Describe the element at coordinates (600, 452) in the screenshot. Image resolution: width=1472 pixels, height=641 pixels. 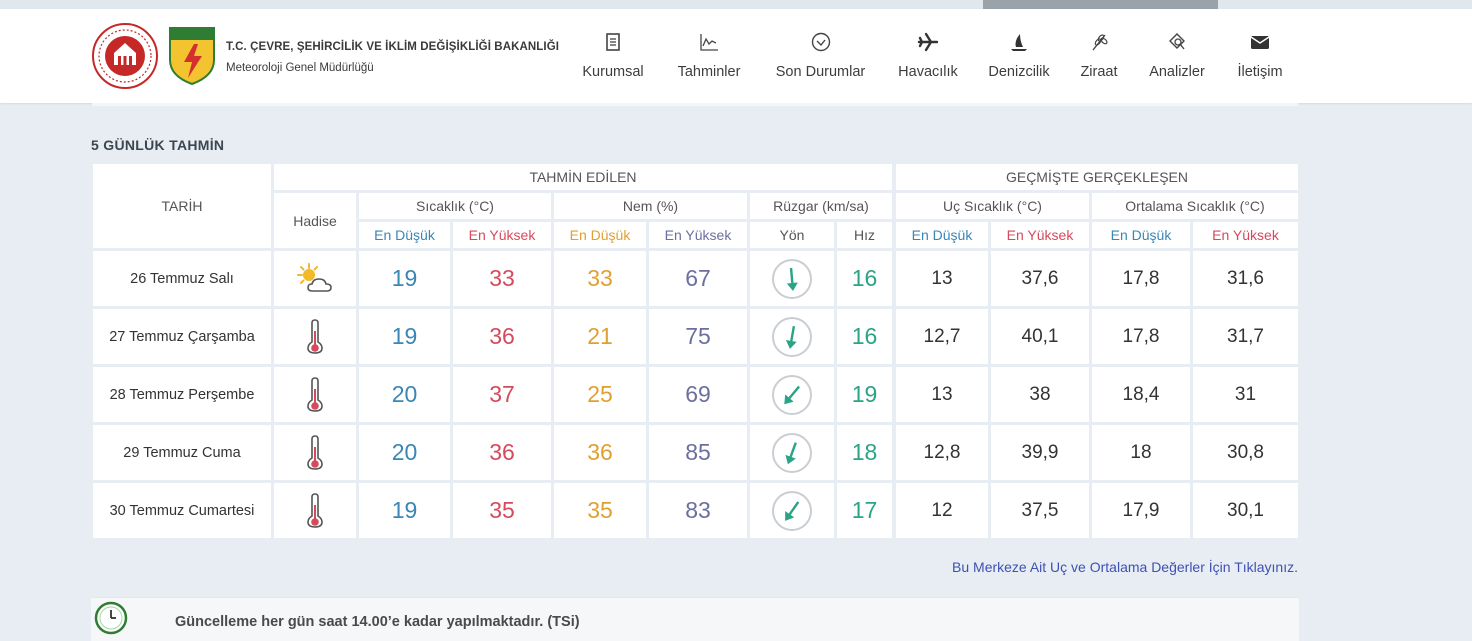
I see `row-humidity-low: 36` at that location.